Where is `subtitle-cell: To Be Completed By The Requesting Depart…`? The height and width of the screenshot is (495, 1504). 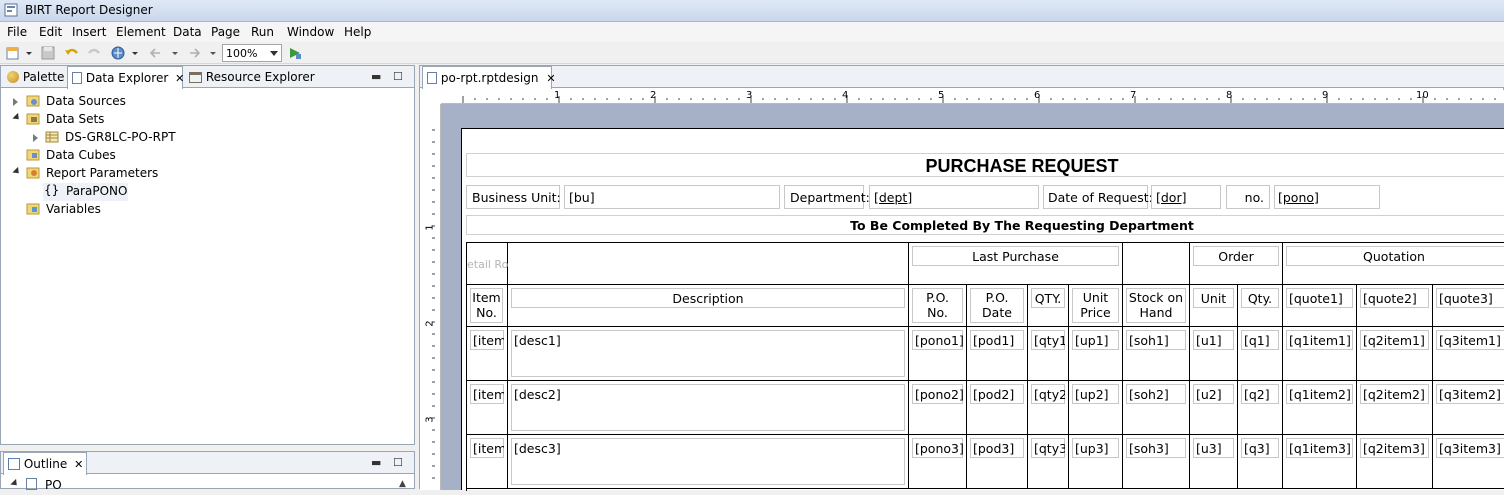 subtitle-cell: To Be Completed By The Requesting Depart… is located at coordinates (985, 225).